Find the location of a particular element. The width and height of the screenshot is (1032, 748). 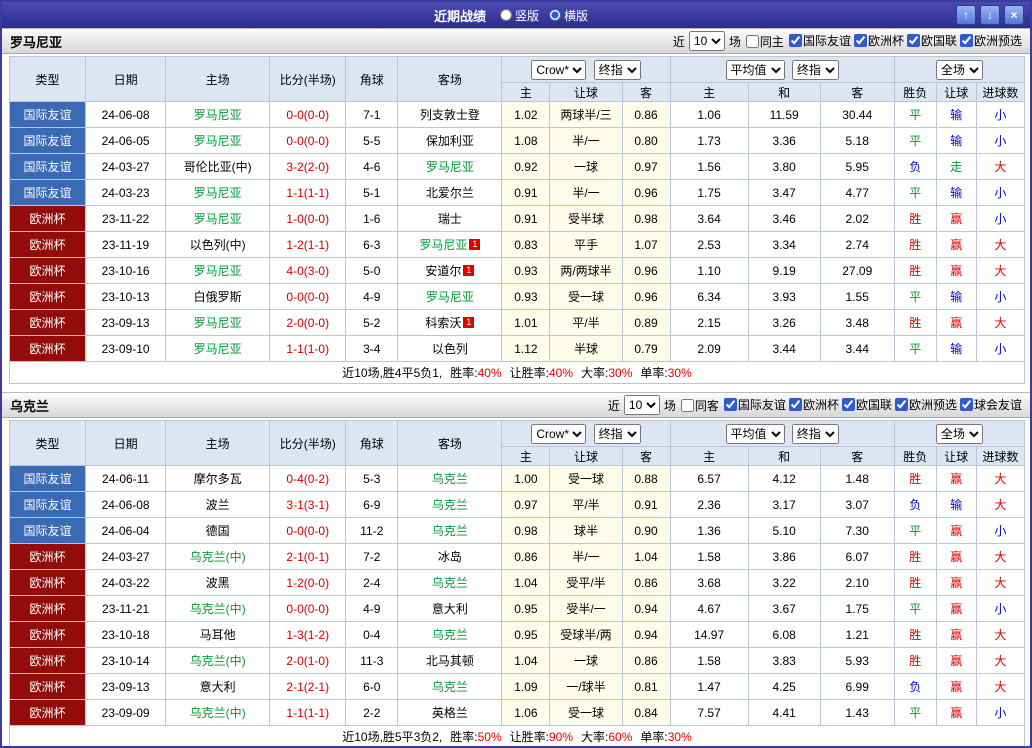

sub-winlose: 胜负 is located at coordinates (915, 92).